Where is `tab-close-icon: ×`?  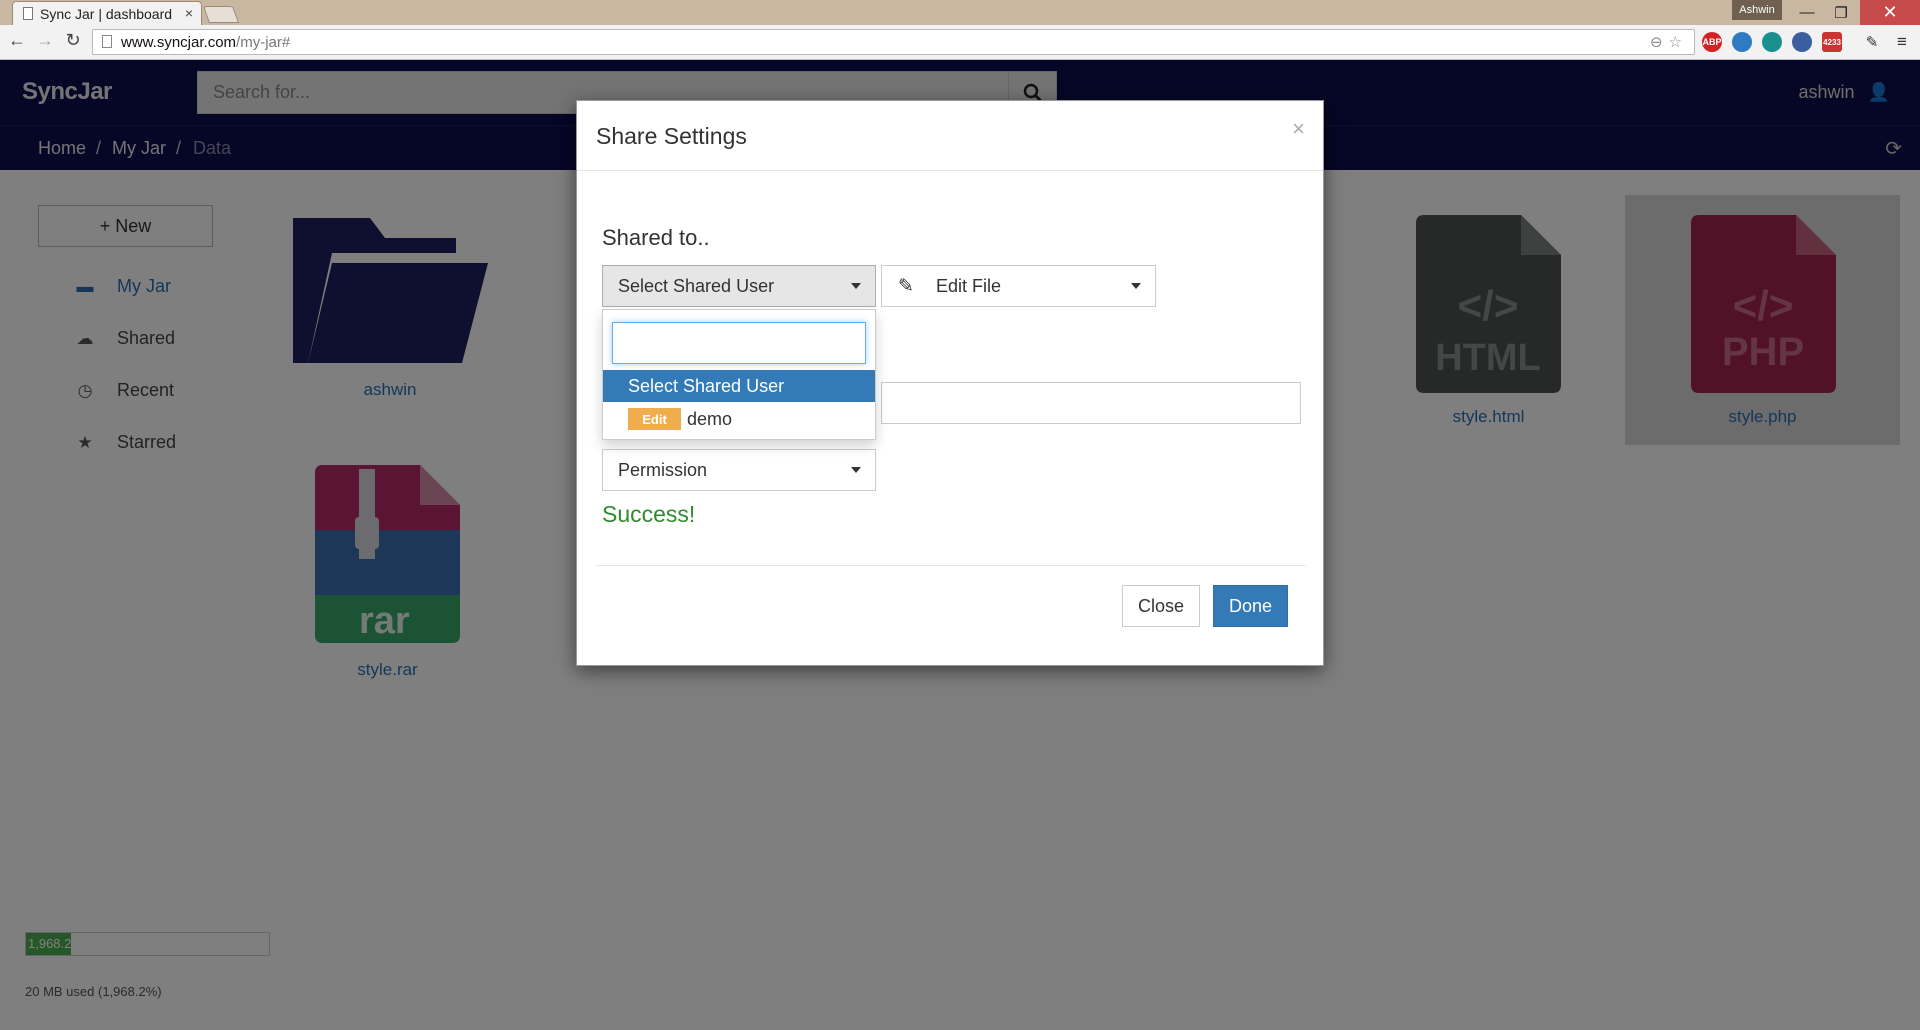 tab-close-icon: × is located at coordinates (189, 13).